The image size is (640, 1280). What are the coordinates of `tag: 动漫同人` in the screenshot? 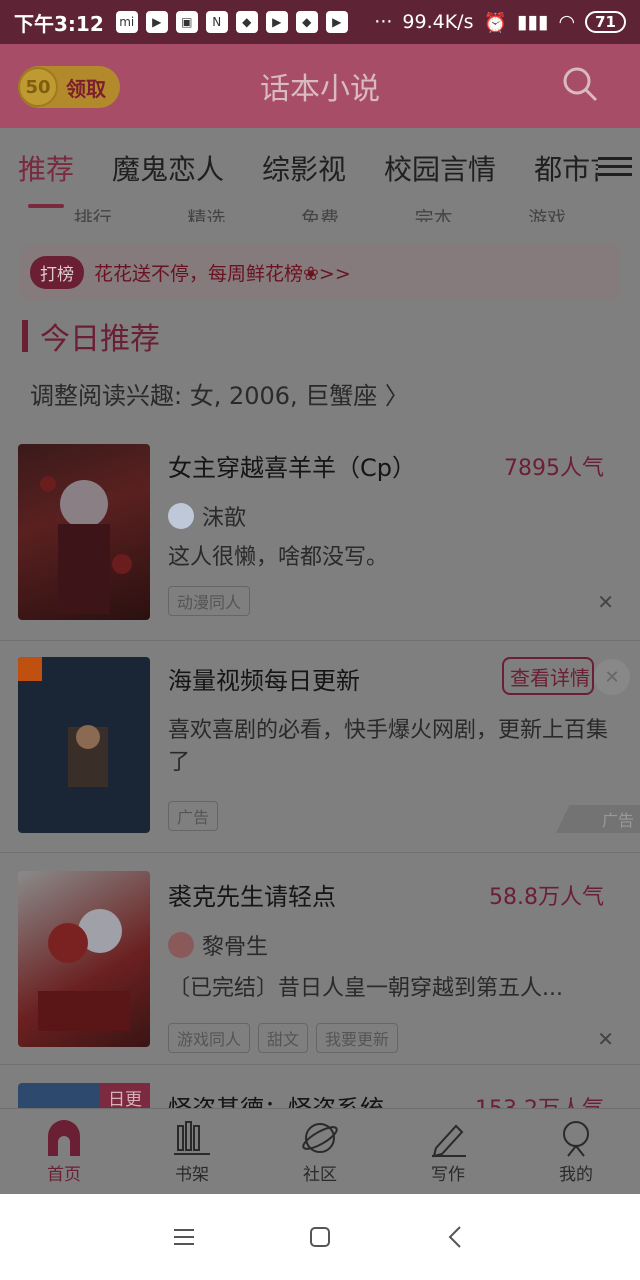 It's located at (209, 601).